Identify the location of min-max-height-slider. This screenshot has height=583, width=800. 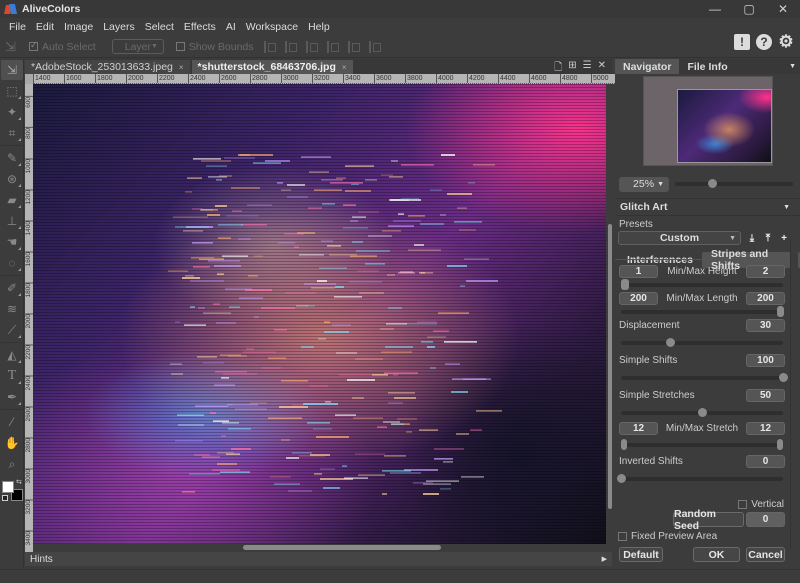
(702, 284).